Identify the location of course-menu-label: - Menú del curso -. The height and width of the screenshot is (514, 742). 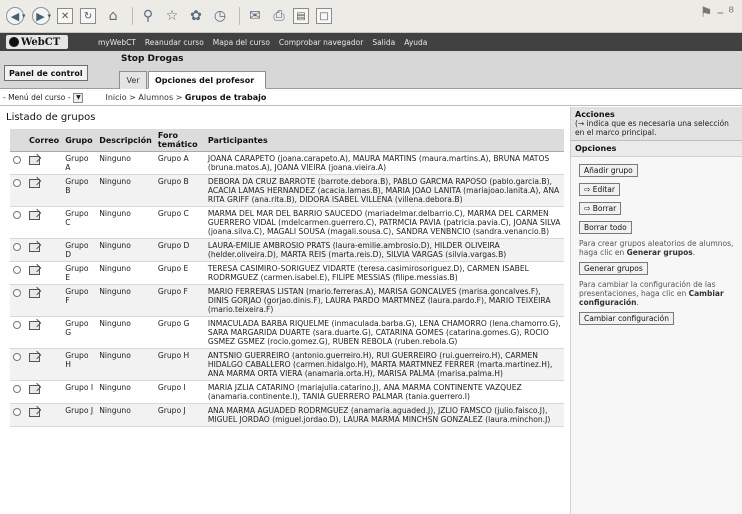
(37, 97).